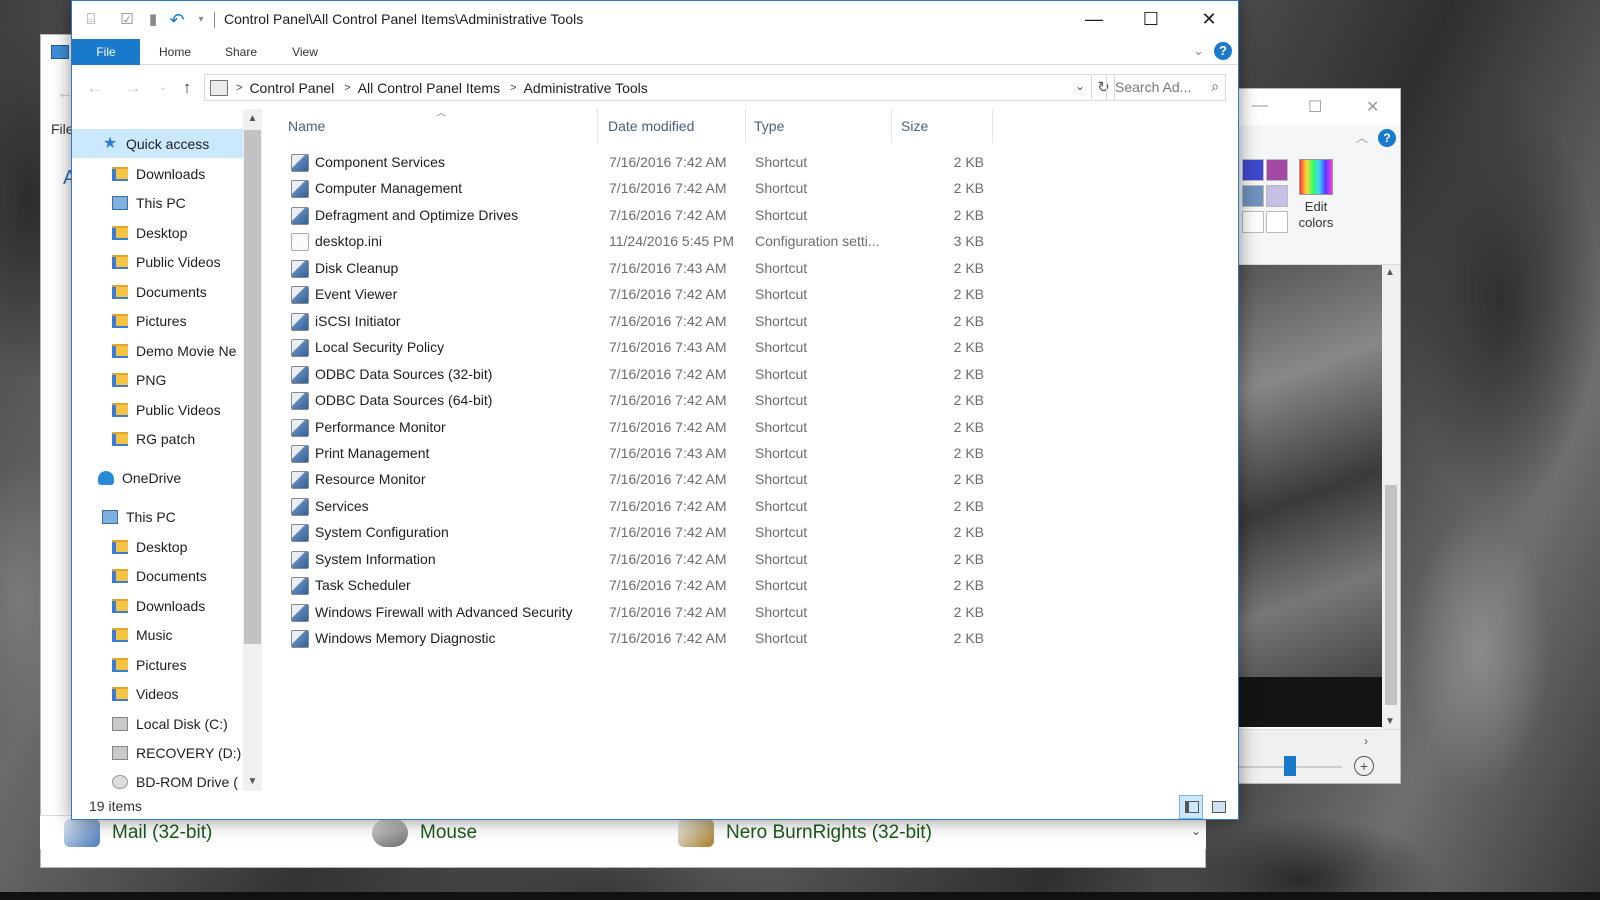 Image resolution: width=1600 pixels, height=900 pixels. What do you see at coordinates (674, 126) in the screenshot?
I see `column-header-date: Date modified` at bounding box center [674, 126].